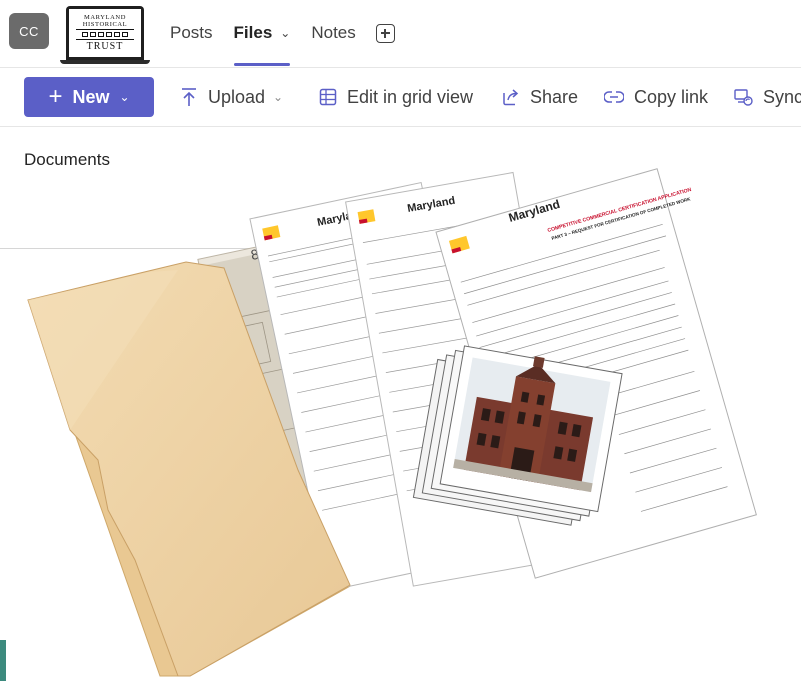  I want to click on add-tab-icon, so click(385, 33).